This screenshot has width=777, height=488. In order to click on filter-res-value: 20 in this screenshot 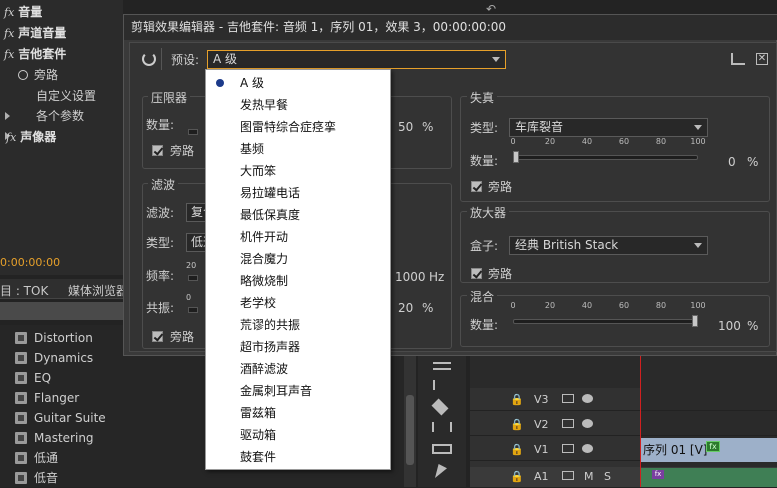, I will do `click(405, 308)`.